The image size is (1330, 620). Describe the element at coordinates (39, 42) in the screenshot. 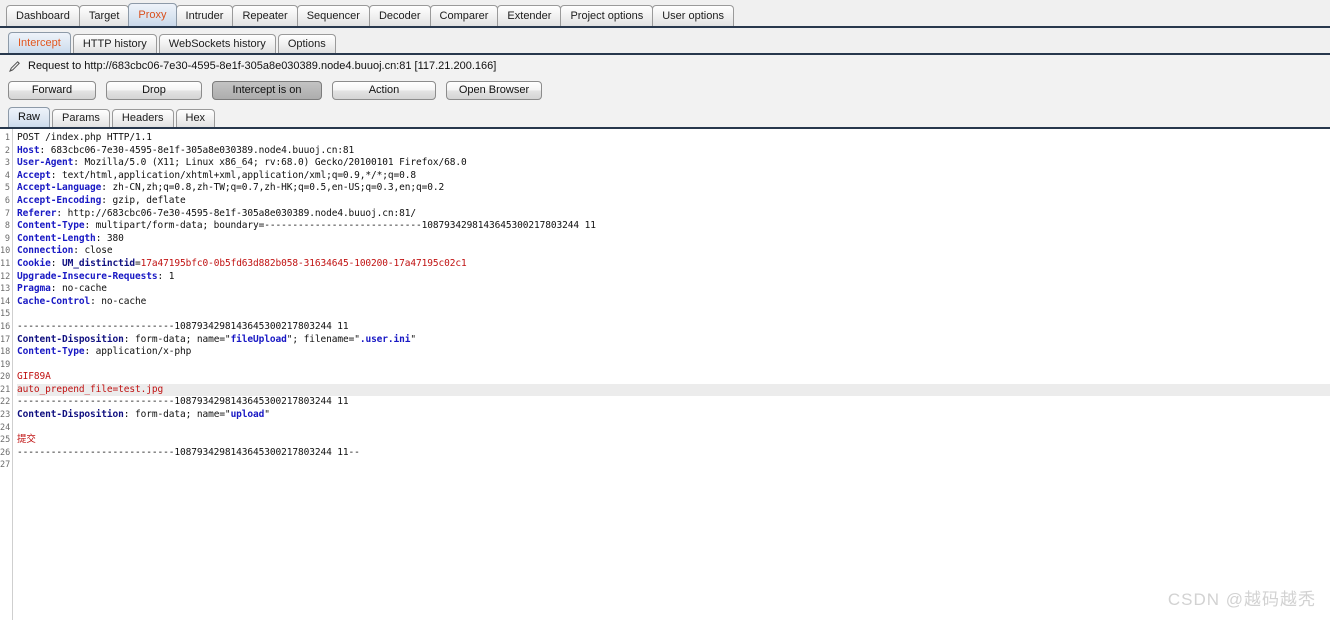

I see `proxy-sub-tab-intercept: Intercept` at that location.